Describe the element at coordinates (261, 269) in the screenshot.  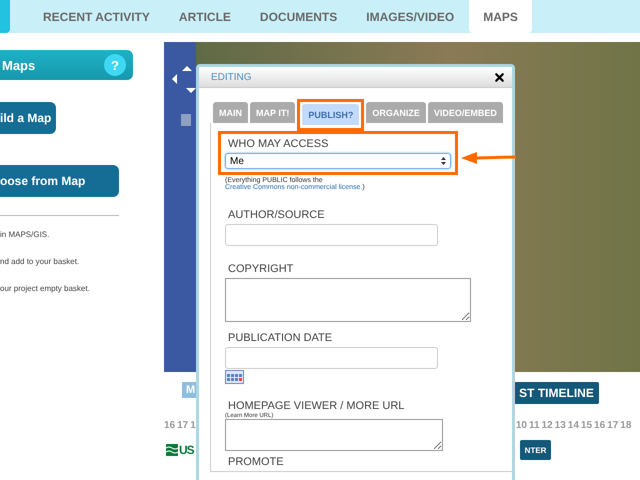
I see `field-label: COPYRIGHT` at that location.